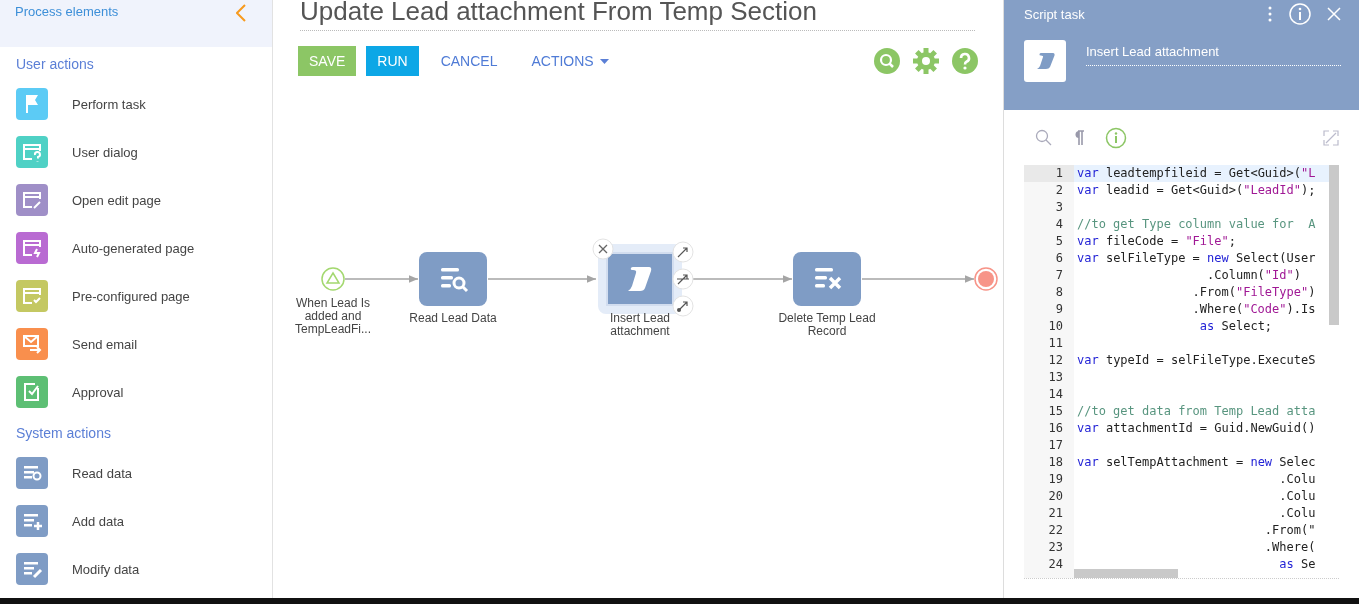  I want to click on actions-menu: ACTIONS, so click(570, 61).